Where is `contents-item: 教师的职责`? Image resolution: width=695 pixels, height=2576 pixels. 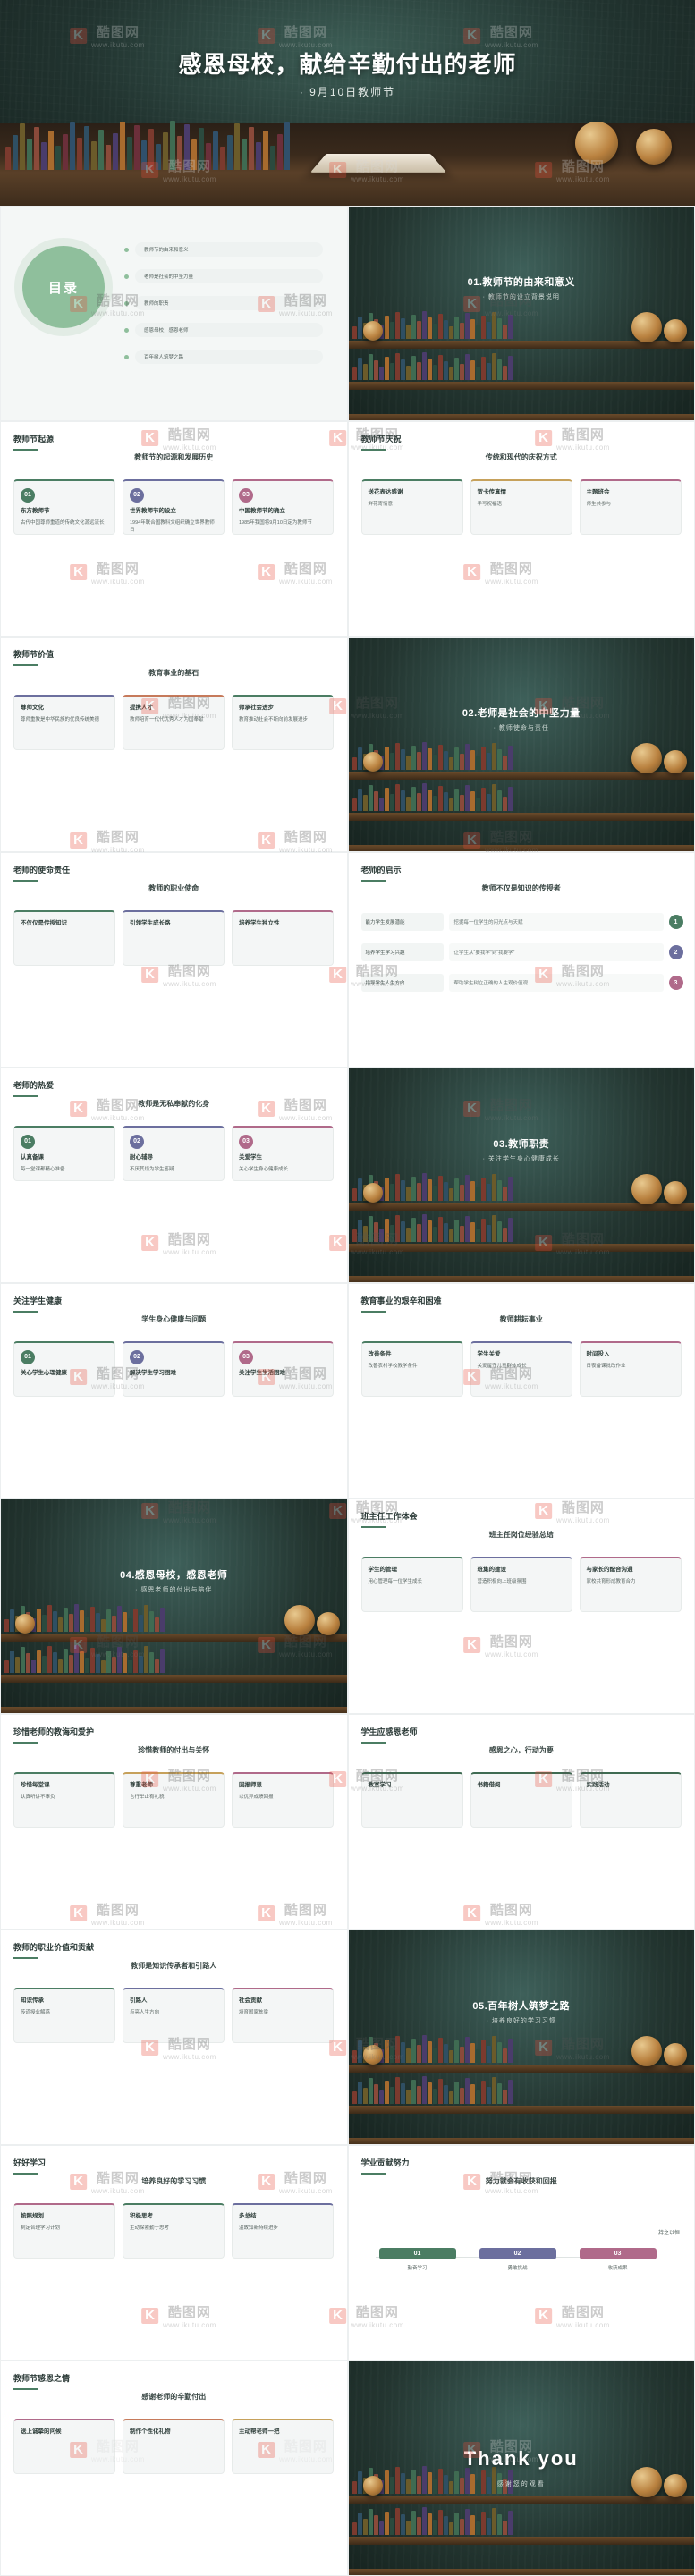
contents-item: 教师的职责 is located at coordinates (229, 303).